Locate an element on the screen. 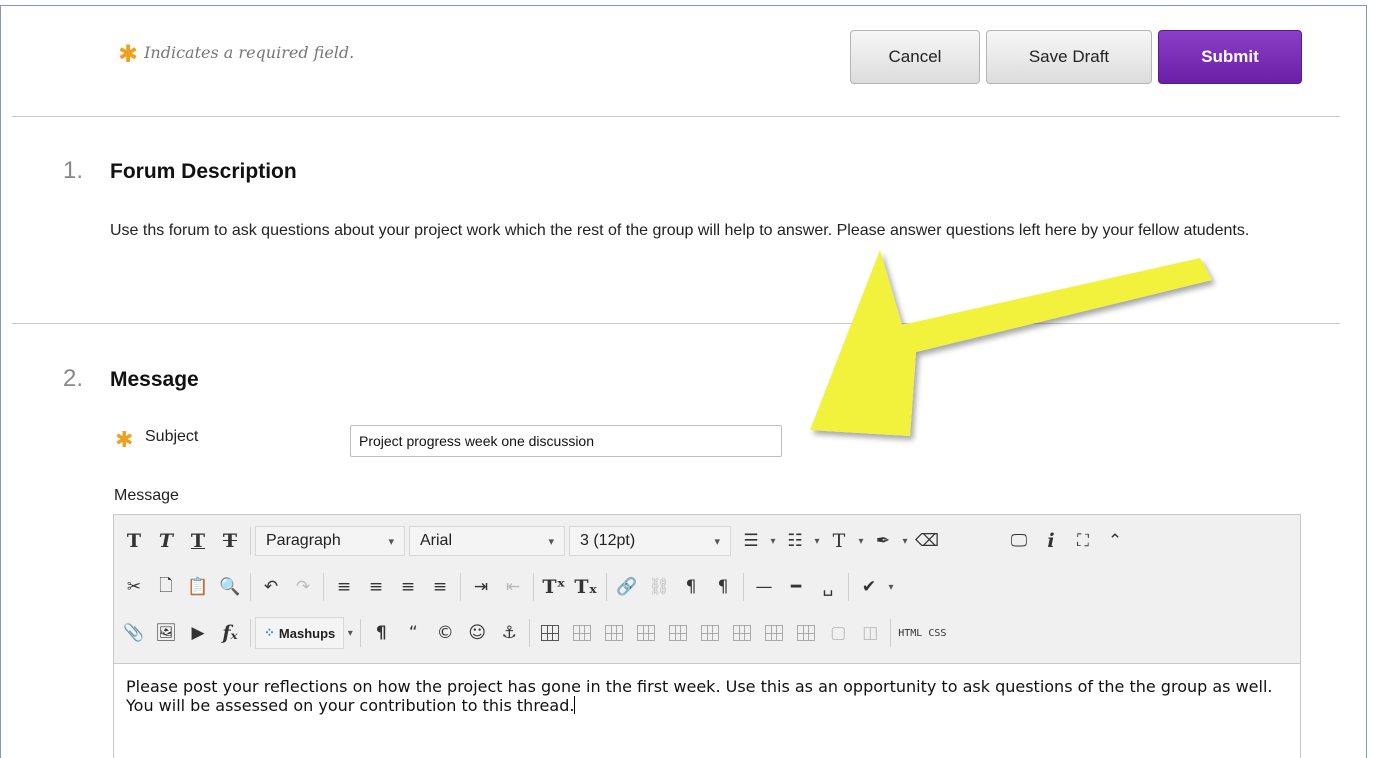  horizontal-rule-icon: — is located at coordinates (764, 587).